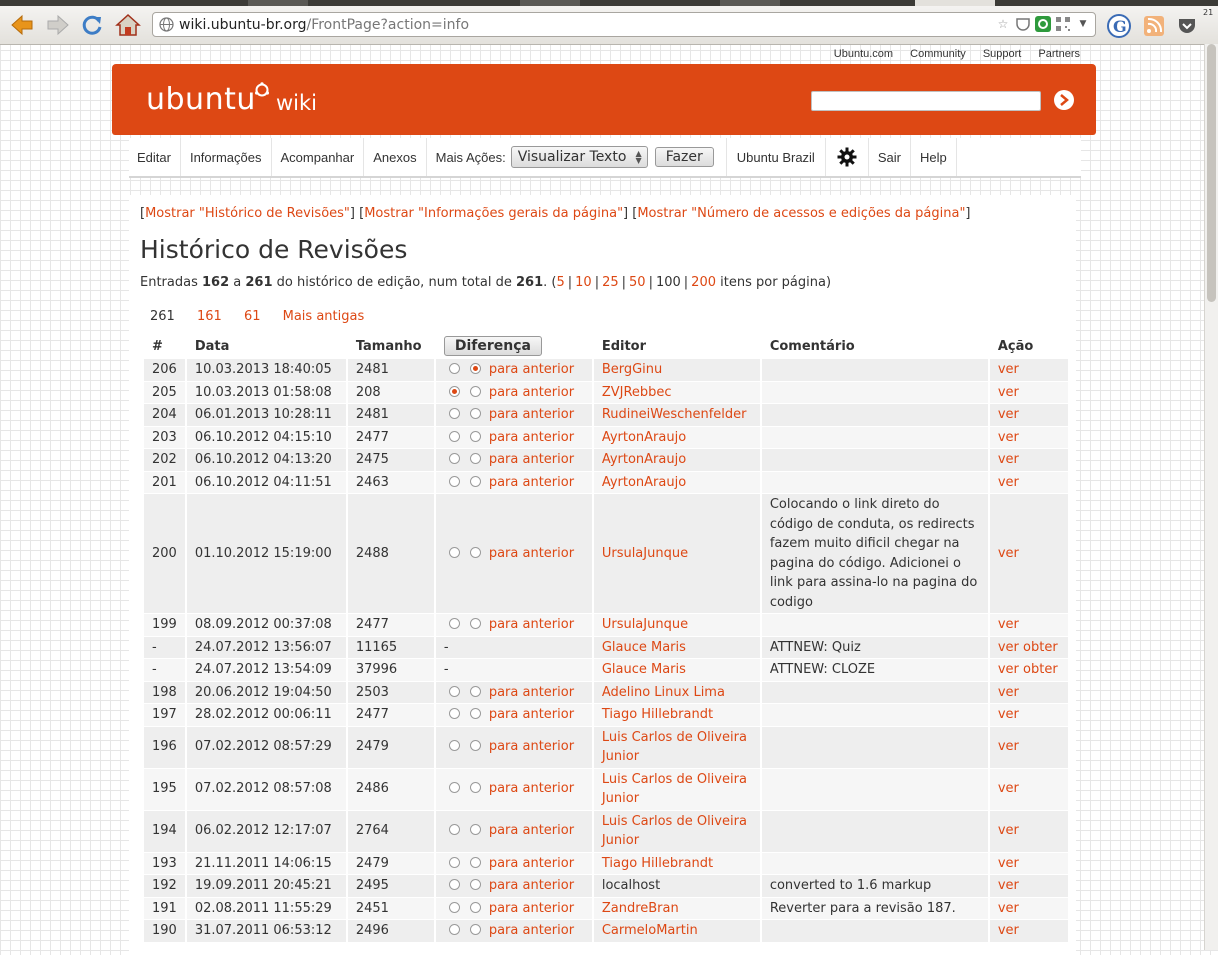 The image size is (1218, 955). I want to click on page-scrollbar, so click(1211, 497).